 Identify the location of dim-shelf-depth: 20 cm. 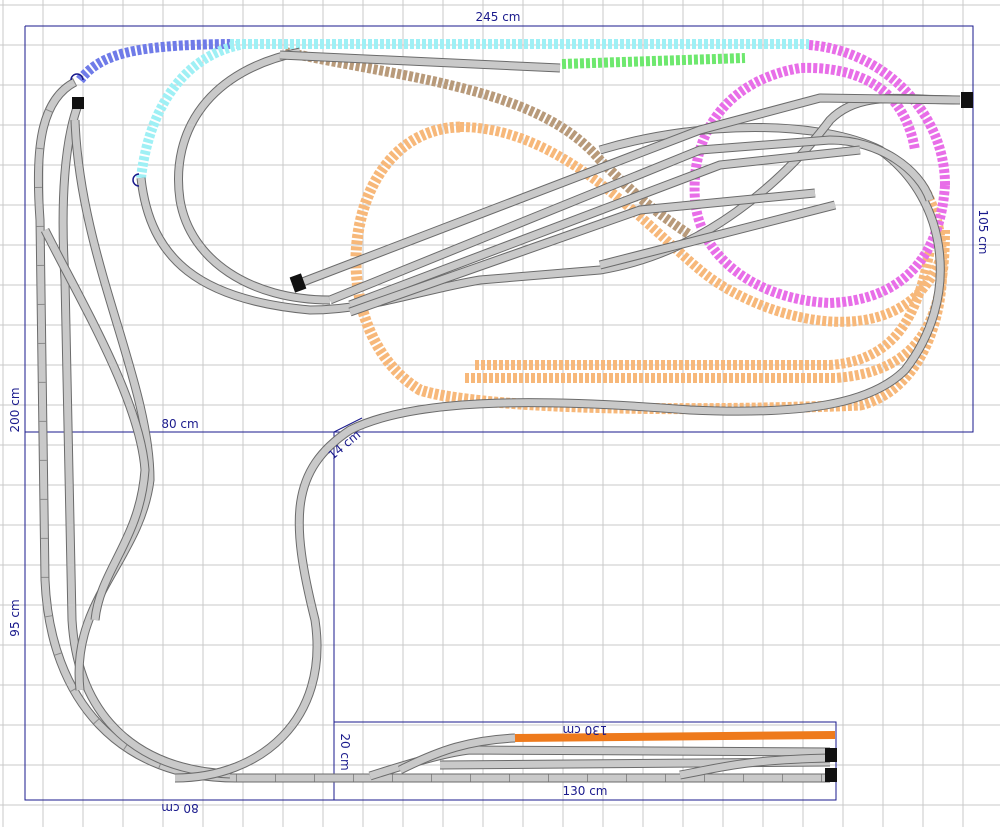
(345, 751).